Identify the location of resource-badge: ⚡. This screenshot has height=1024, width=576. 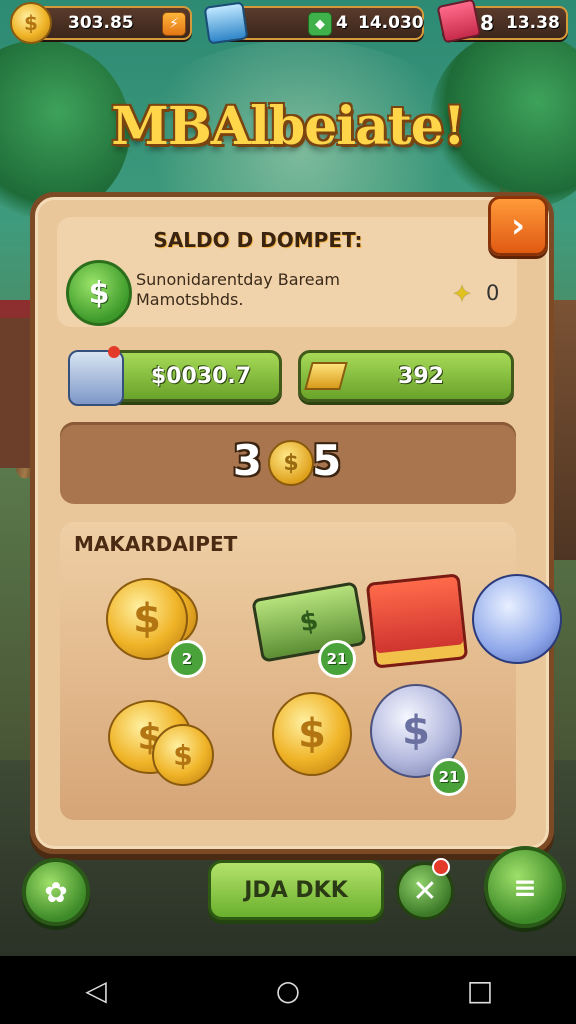
(174, 24).